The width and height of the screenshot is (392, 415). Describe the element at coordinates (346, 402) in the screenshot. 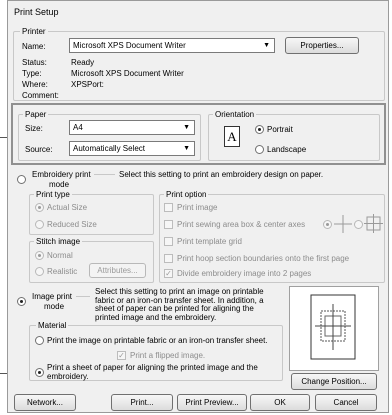

I see `cancel-button: Cancel` at that location.